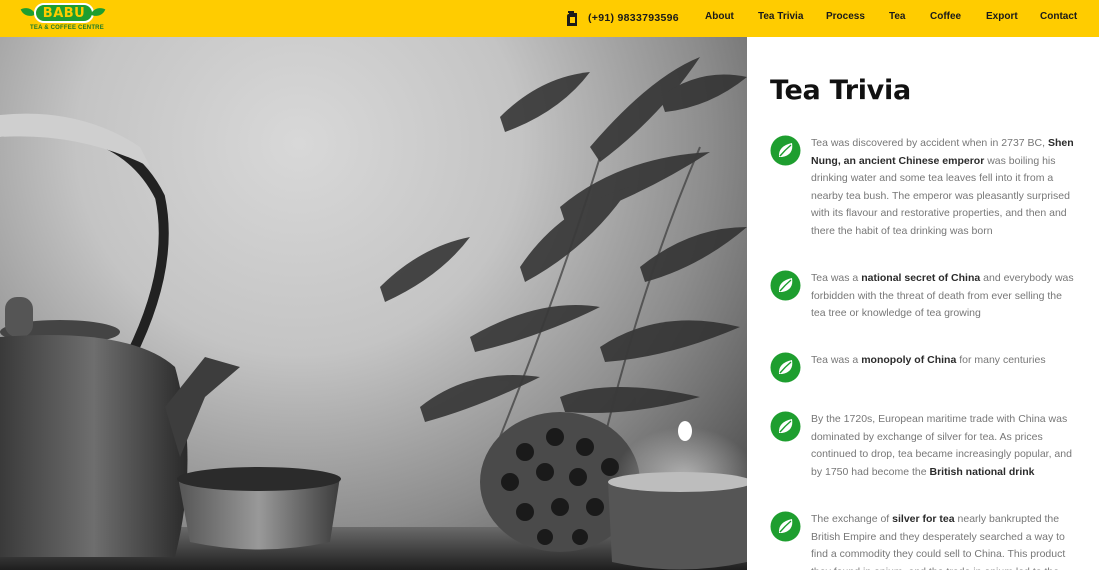 The width and height of the screenshot is (1099, 570). Describe the element at coordinates (921, 278) in the screenshot. I see `fact-highlight: national secret of China` at that location.